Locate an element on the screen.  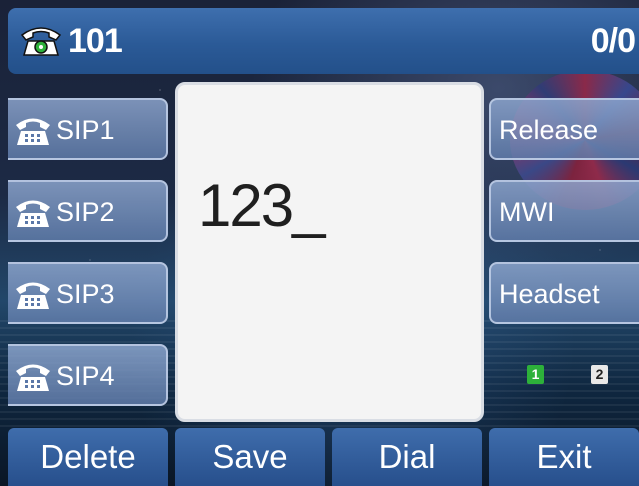
line-key-label: SIP1 is located at coordinates (85, 130).